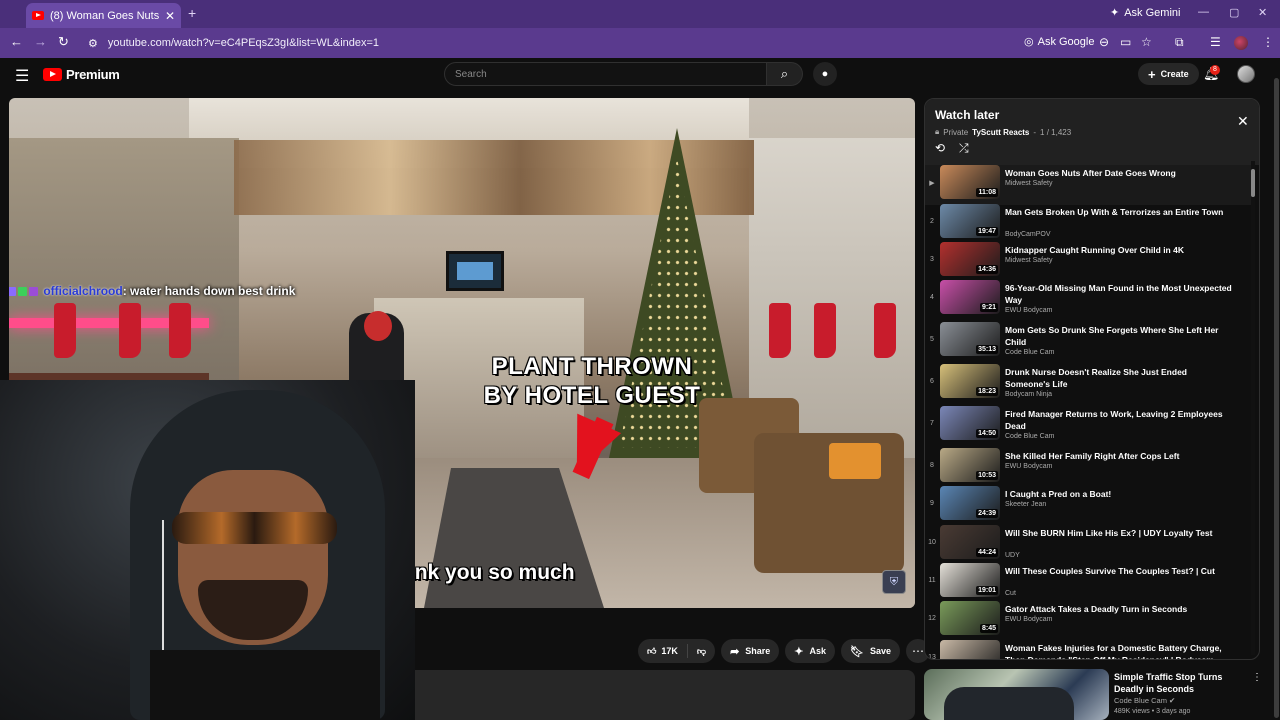  I want to click on playlist-item-thumbnail: 11:08, so click(970, 182).